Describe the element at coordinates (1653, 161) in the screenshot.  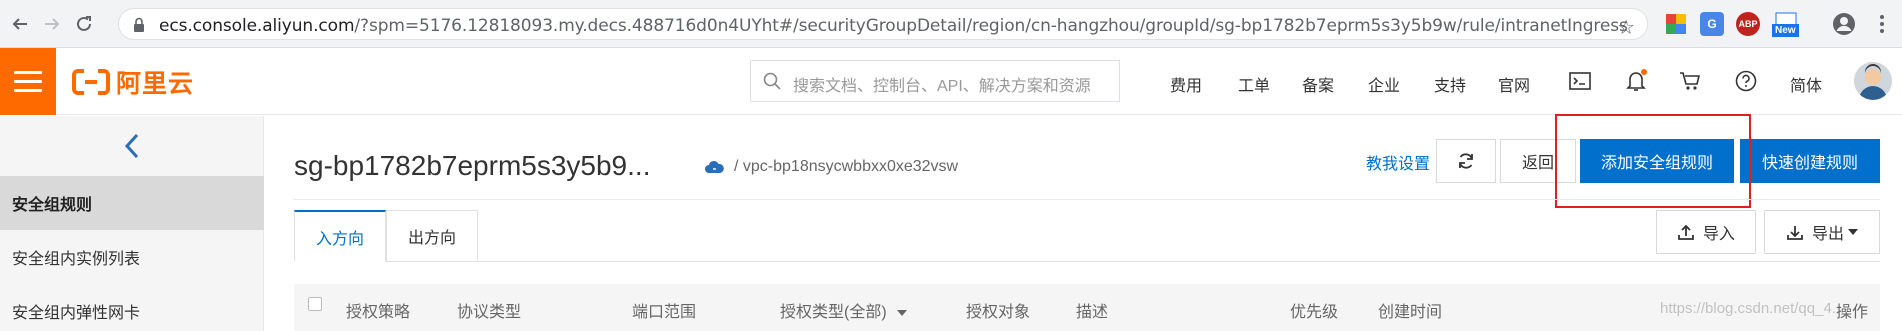
I see `highlight-box` at that location.